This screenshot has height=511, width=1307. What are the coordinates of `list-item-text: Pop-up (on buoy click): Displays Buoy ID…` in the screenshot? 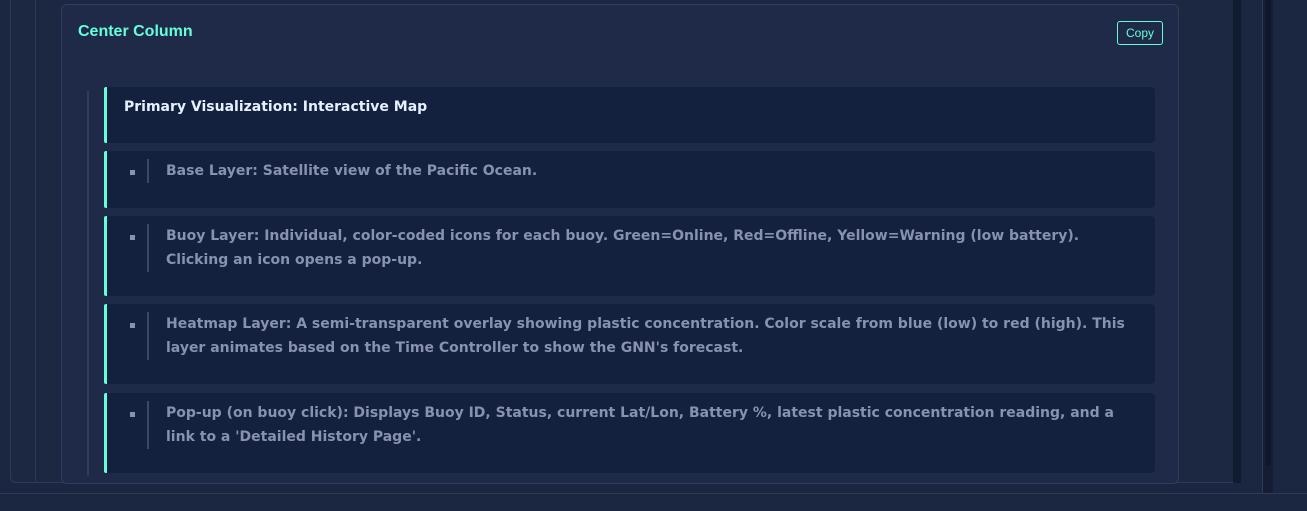 It's located at (640, 425).